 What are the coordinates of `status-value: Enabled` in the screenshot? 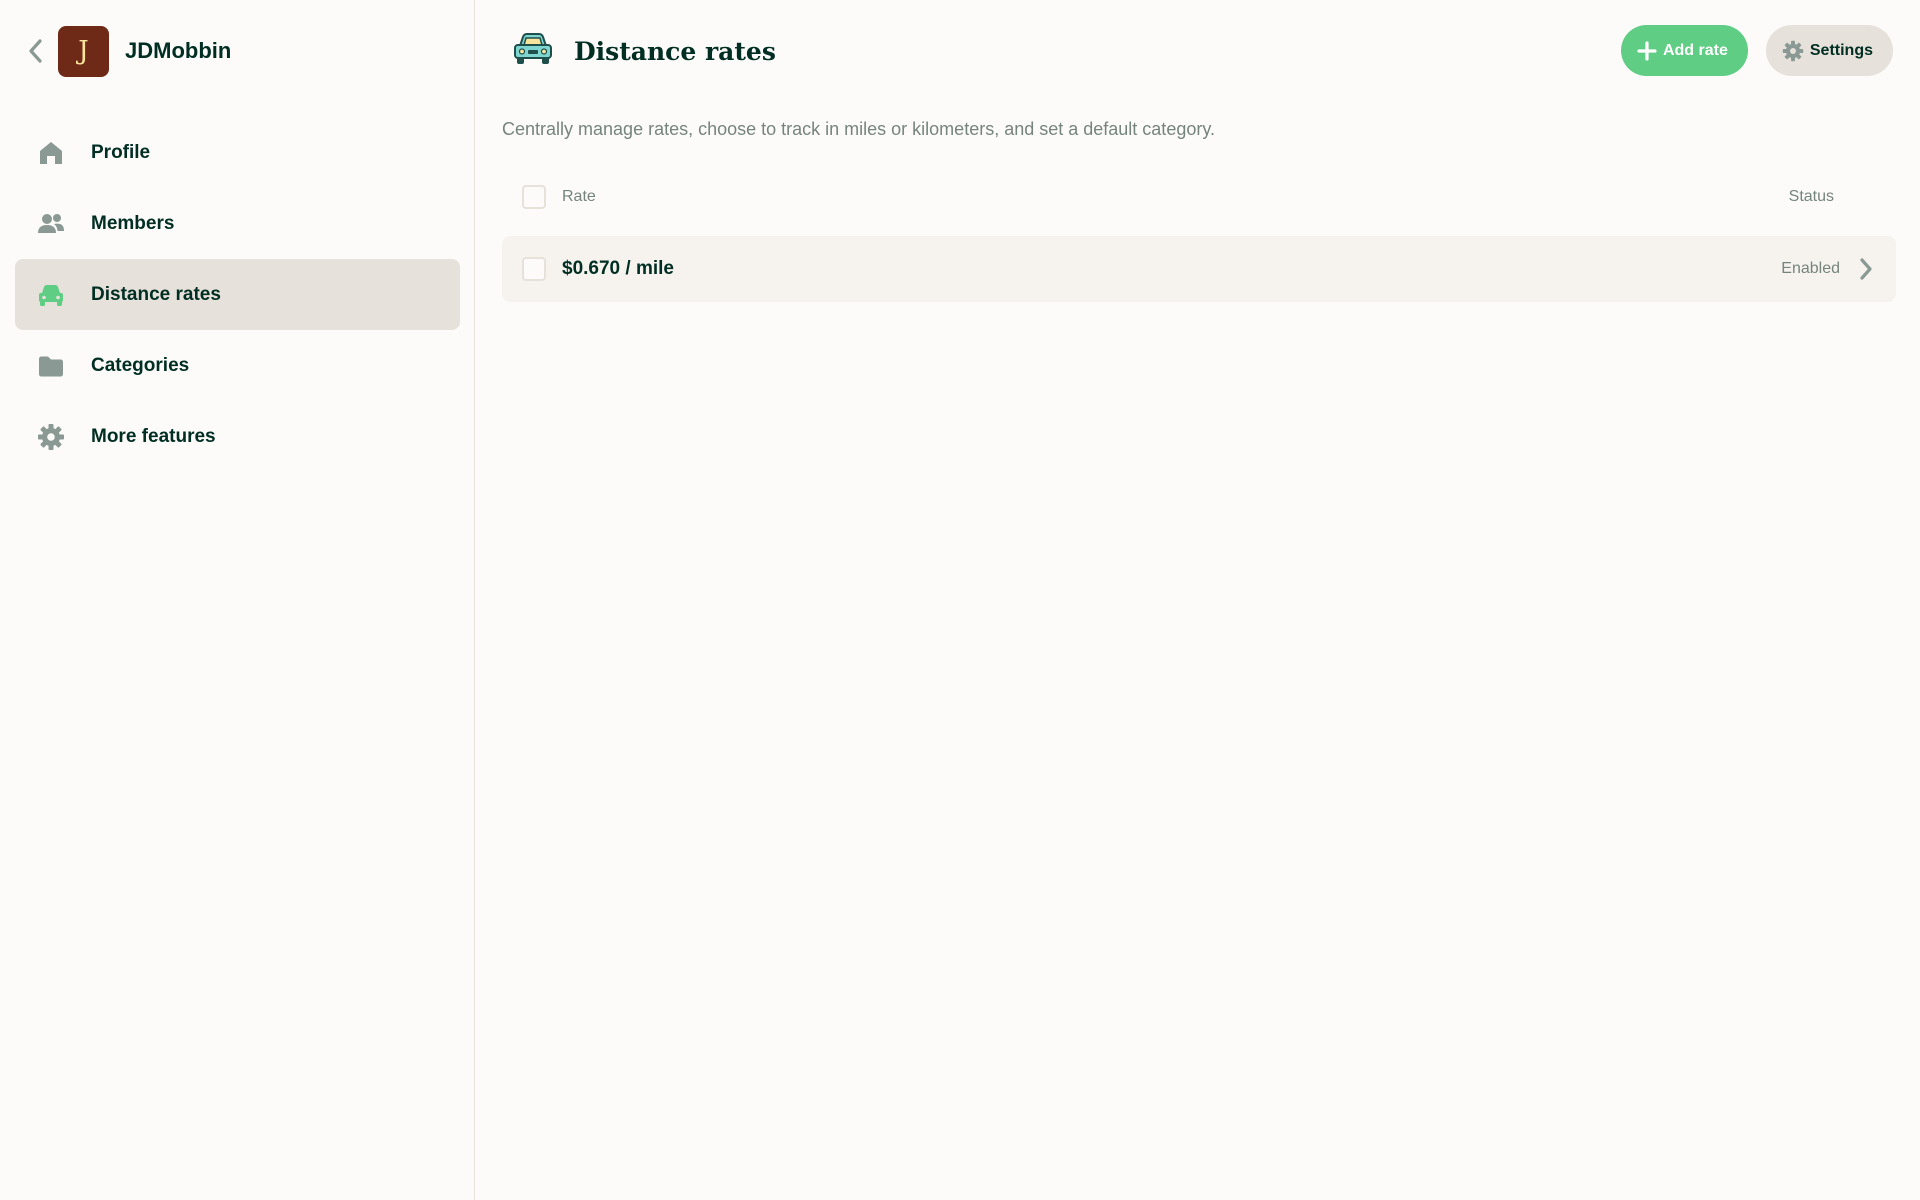 It's located at (1810, 268).